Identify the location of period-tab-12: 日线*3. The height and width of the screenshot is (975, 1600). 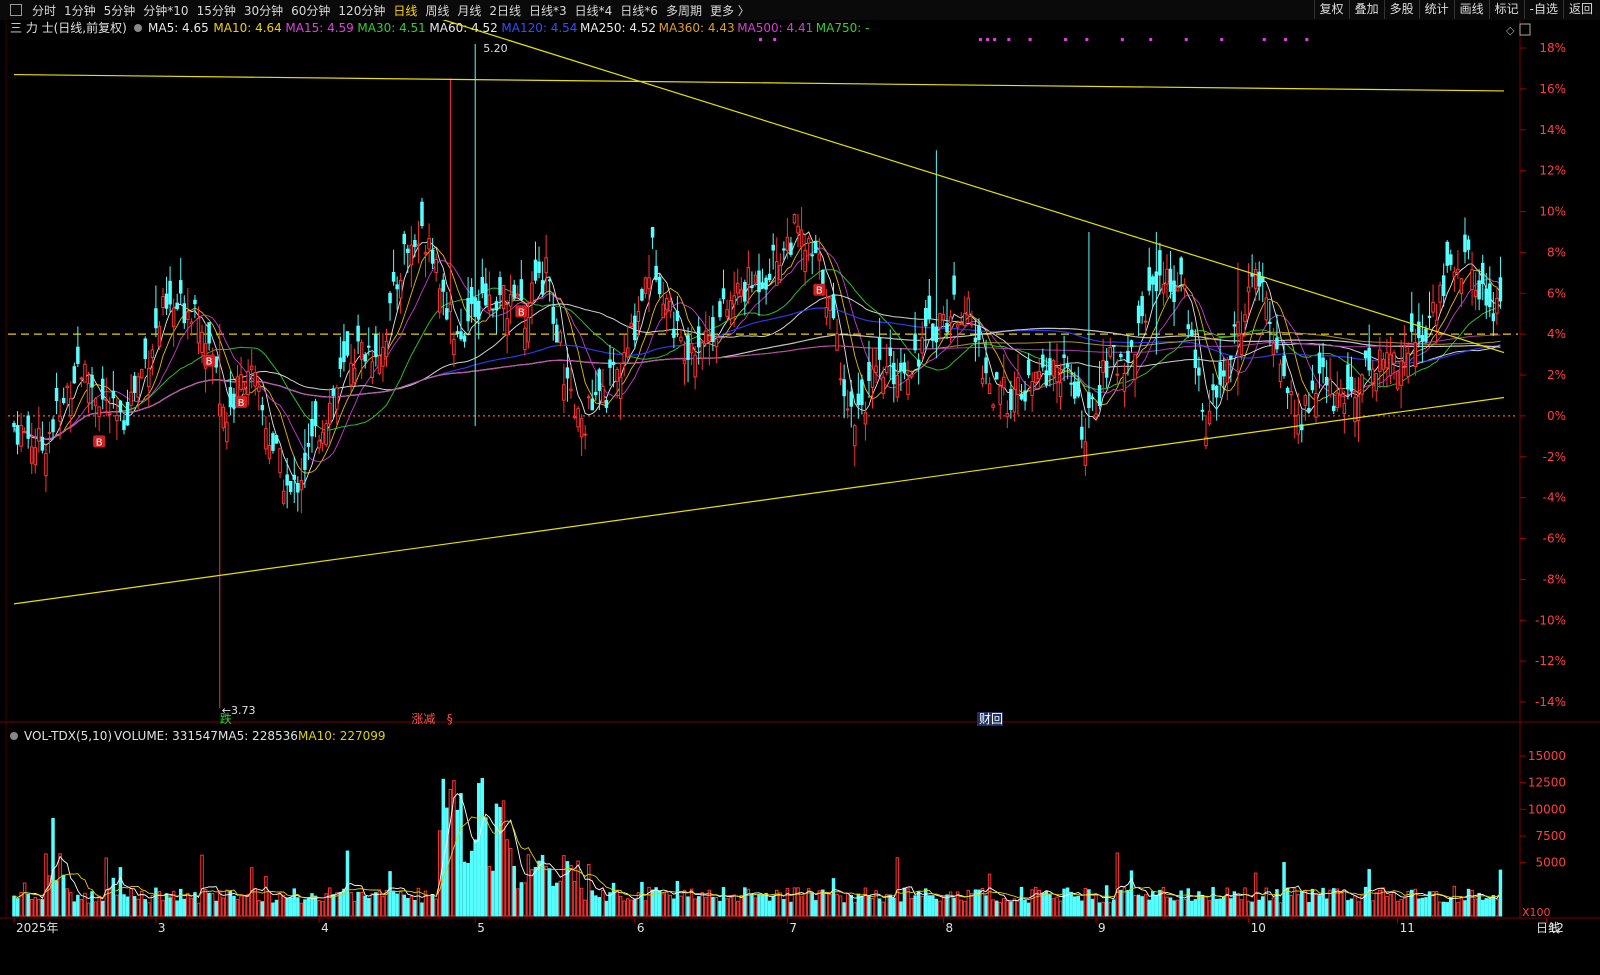
(548, 11).